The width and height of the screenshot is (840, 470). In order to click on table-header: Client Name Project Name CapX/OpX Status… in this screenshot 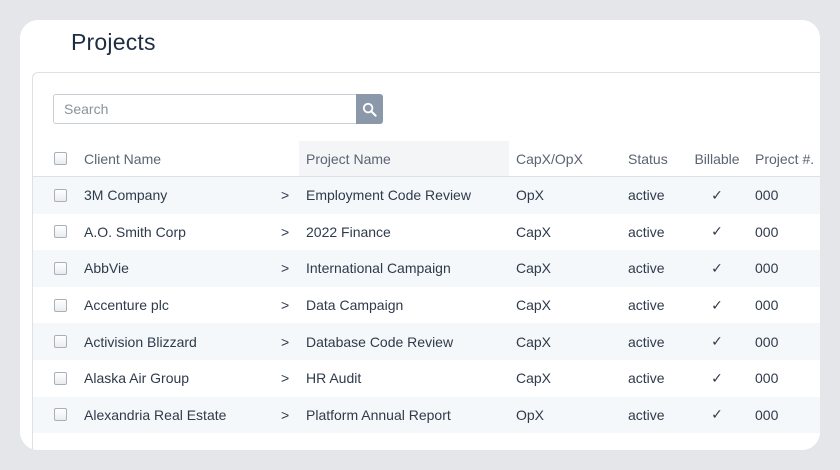, I will do `click(426, 159)`.